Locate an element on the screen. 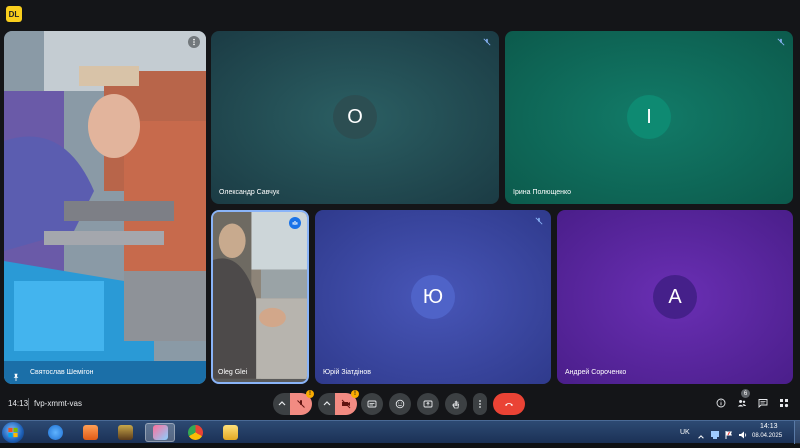 This screenshot has width=800, height=448. reactions-button is located at coordinates (400, 404).